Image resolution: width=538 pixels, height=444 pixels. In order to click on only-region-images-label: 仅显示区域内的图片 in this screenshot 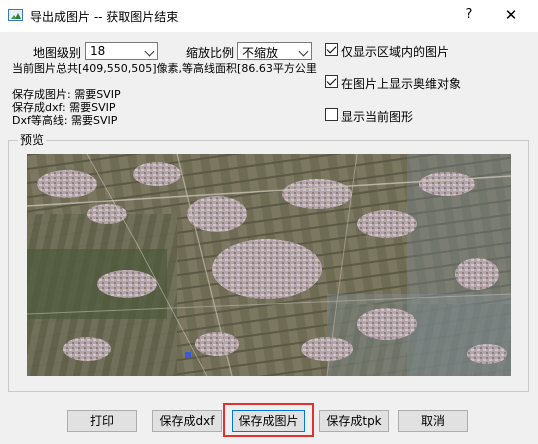, I will do `click(395, 51)`.